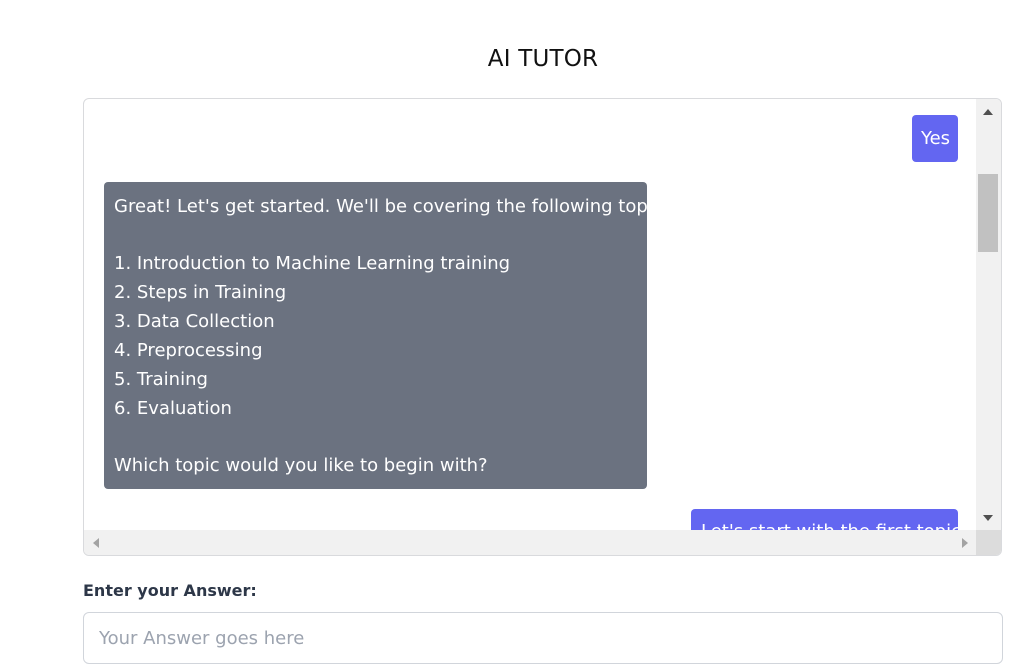 The width and height of the screenshot is (1013, 664). What do you see at coordinates (530, 542) in the screenshot?
I see `horizontal-scrollbar` at bounding box center [530, 542].